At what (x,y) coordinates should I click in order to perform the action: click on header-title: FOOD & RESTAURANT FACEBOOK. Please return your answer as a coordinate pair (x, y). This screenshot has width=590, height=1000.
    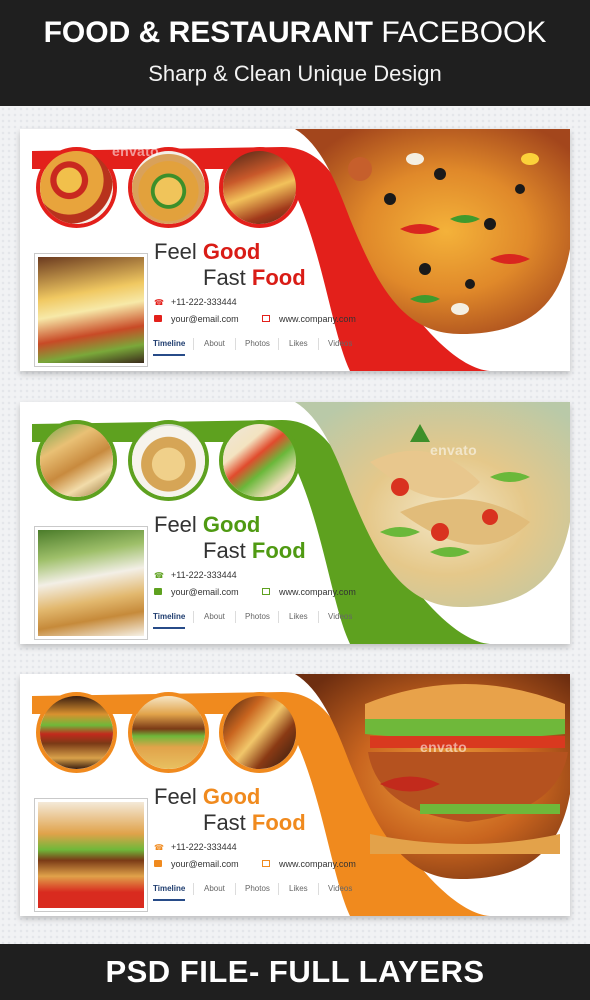
    Looking at the image, I should click on (295, 33).